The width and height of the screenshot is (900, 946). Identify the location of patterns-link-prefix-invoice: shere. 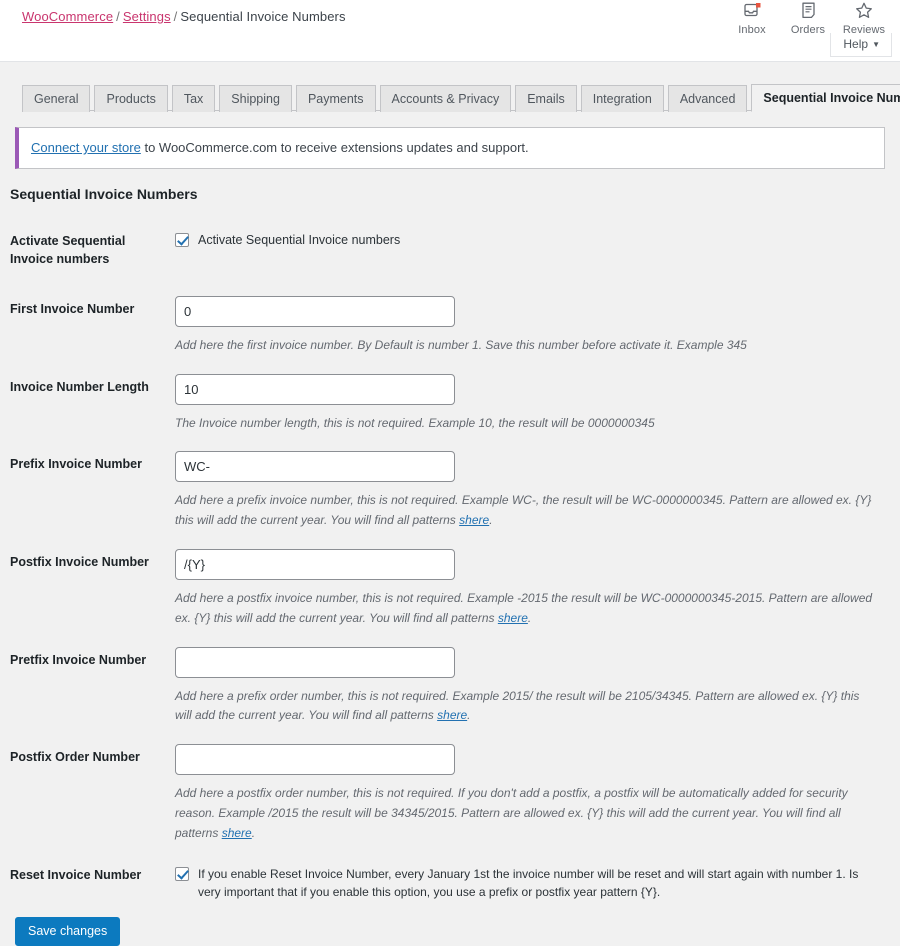
(474, 520).